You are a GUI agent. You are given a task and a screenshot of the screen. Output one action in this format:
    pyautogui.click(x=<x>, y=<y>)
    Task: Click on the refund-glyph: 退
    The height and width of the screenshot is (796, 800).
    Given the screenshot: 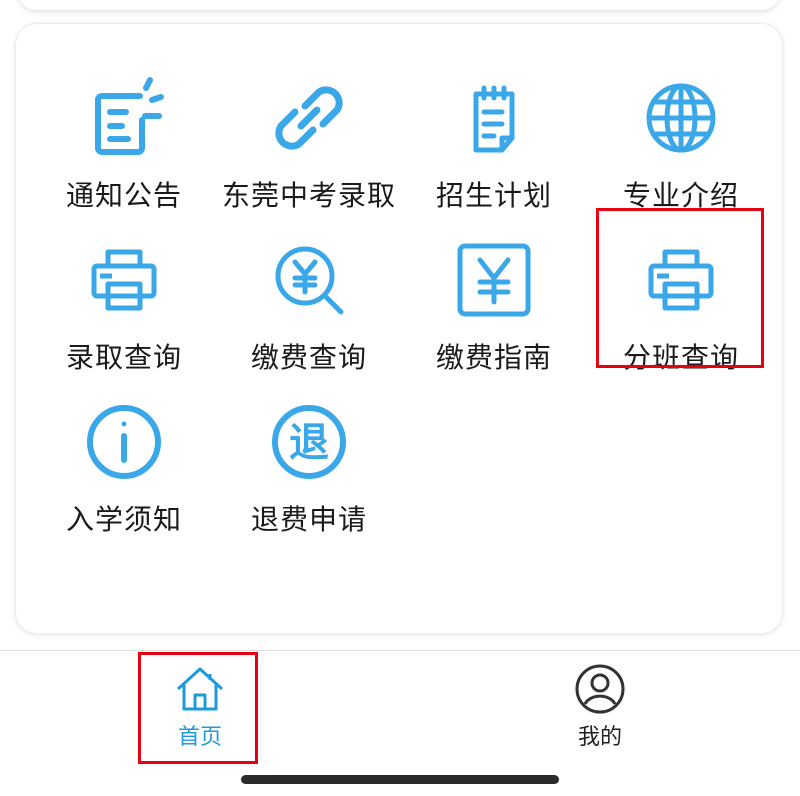 What is the action you would take?
    pyautogui.click(x=309, y=443)
    